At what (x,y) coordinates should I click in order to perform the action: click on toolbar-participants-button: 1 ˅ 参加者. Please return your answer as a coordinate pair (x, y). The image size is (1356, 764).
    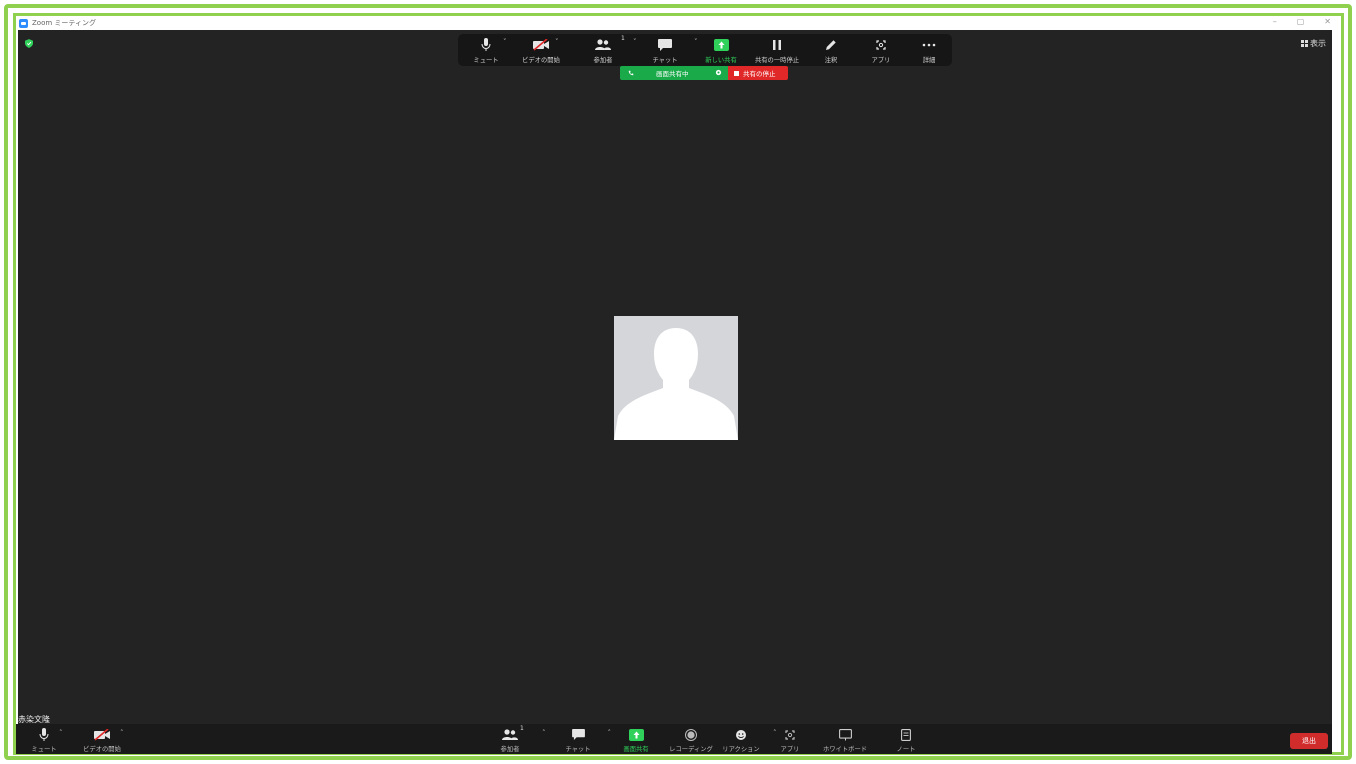
    Looking at the image, I should click on (606, 49).